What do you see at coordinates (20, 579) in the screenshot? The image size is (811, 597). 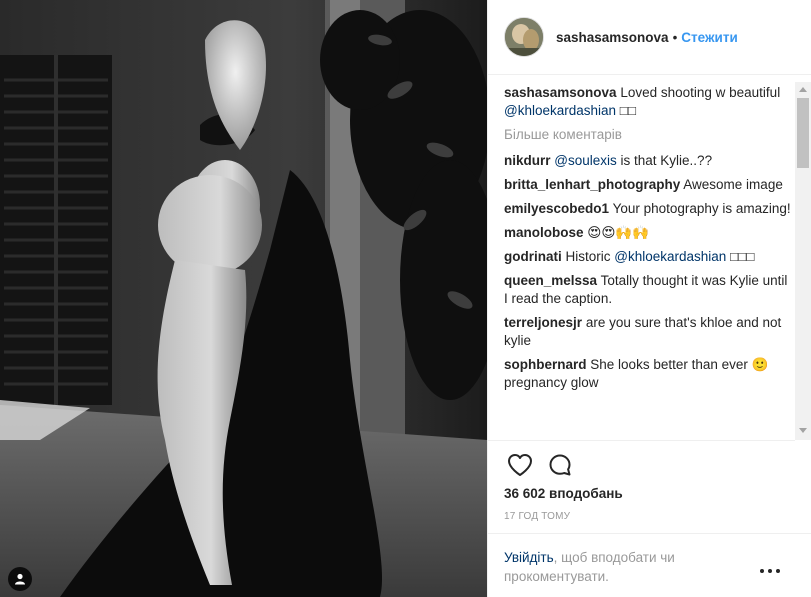 I see `tagged-user-icon` at bounding box center [20, 579].